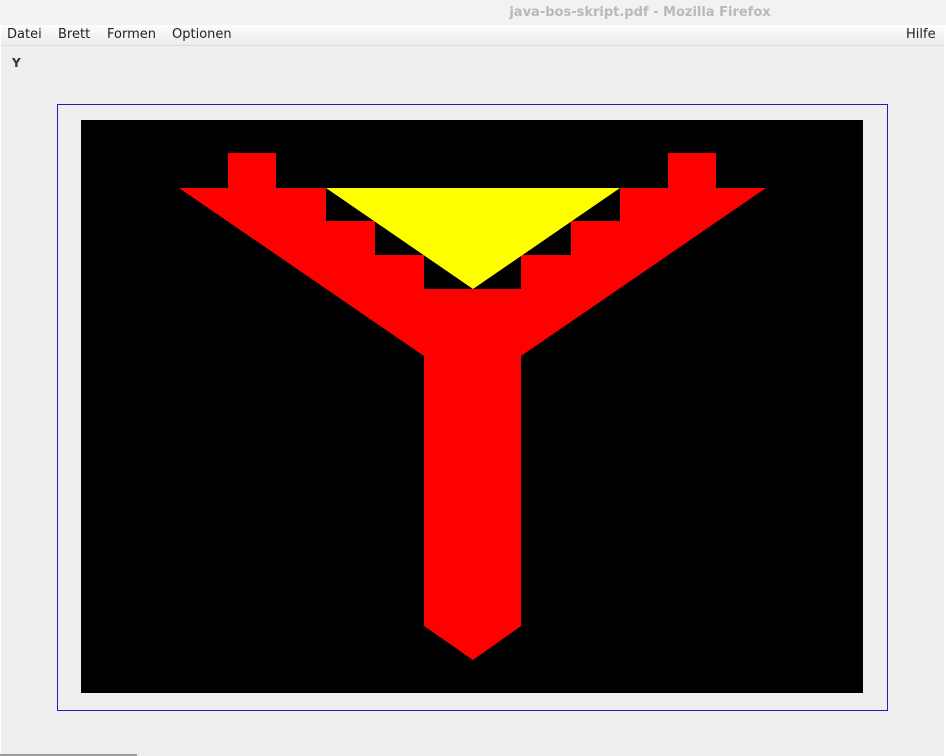  I want to click on menu-formen: Formen, so click(131, 35).